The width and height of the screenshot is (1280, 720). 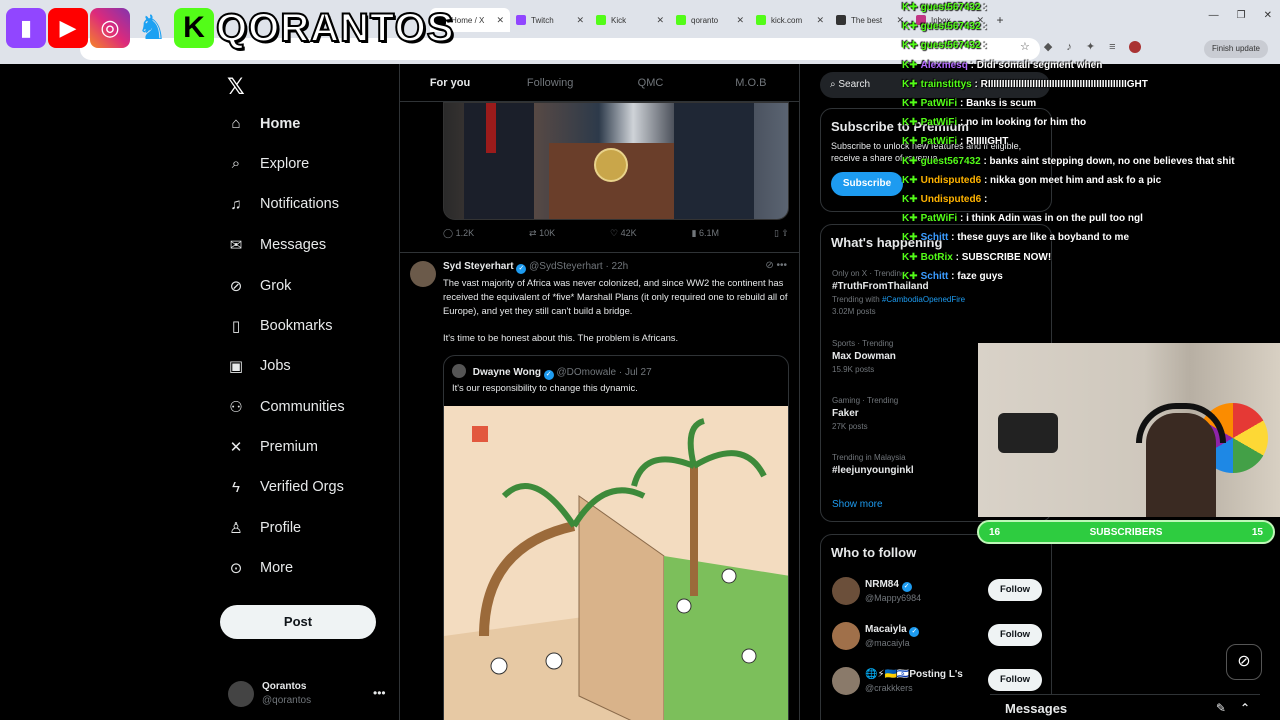 I want to click on person-icon: ♙, so click(x=236, y=528).